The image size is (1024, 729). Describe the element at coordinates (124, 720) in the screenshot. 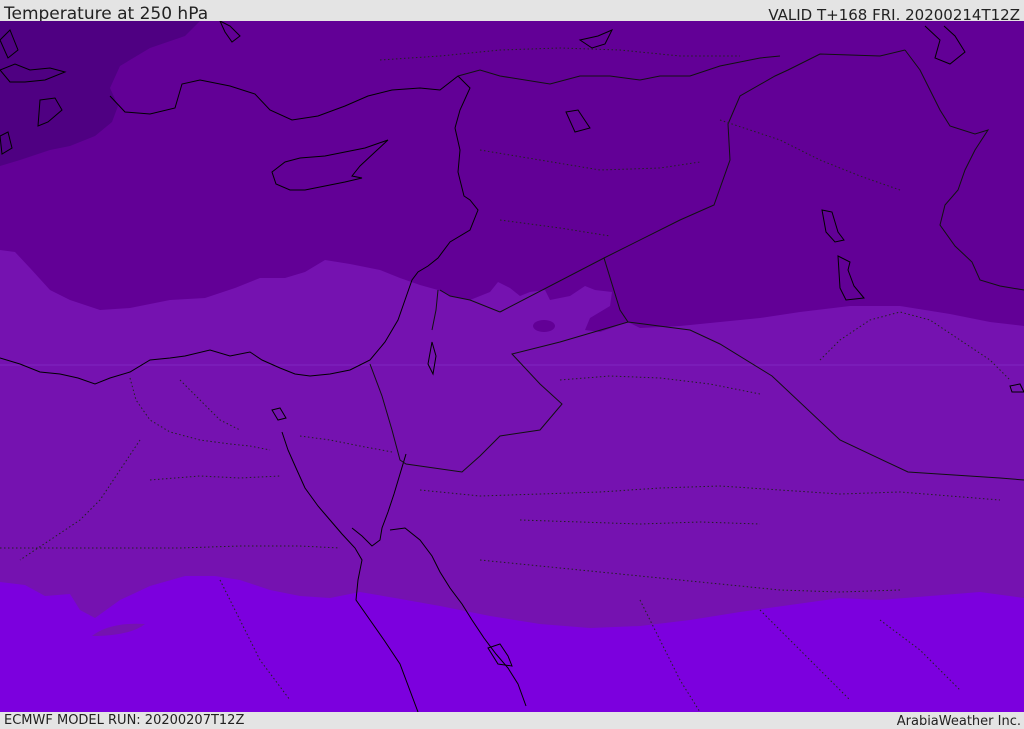

I see `model-run-label: ECMWF MODEL RUN: 20200207T12Z` at that location.